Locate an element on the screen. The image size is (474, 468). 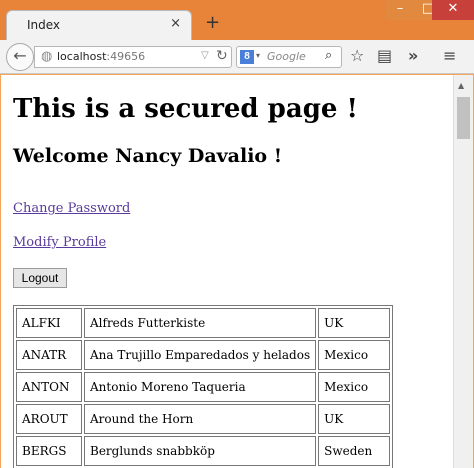
back-button: ← is located at coordinates (20, 57).